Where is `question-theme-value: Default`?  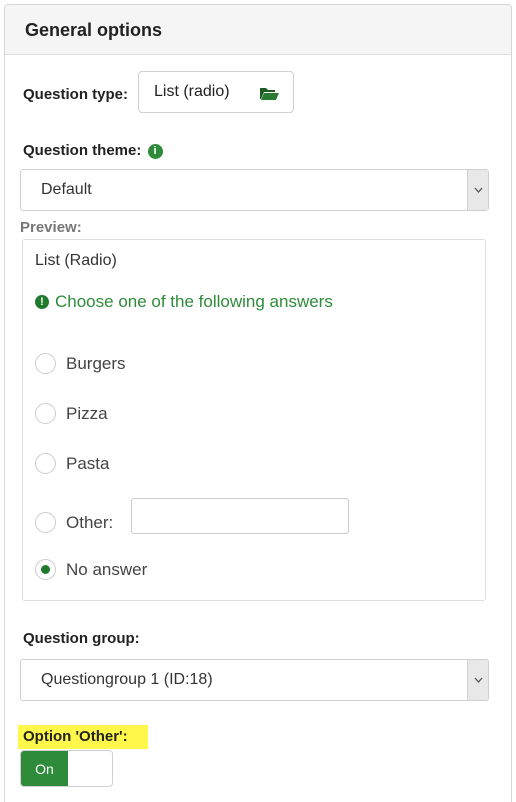
question-theme-value: Default is located at coordinates (66, 189).